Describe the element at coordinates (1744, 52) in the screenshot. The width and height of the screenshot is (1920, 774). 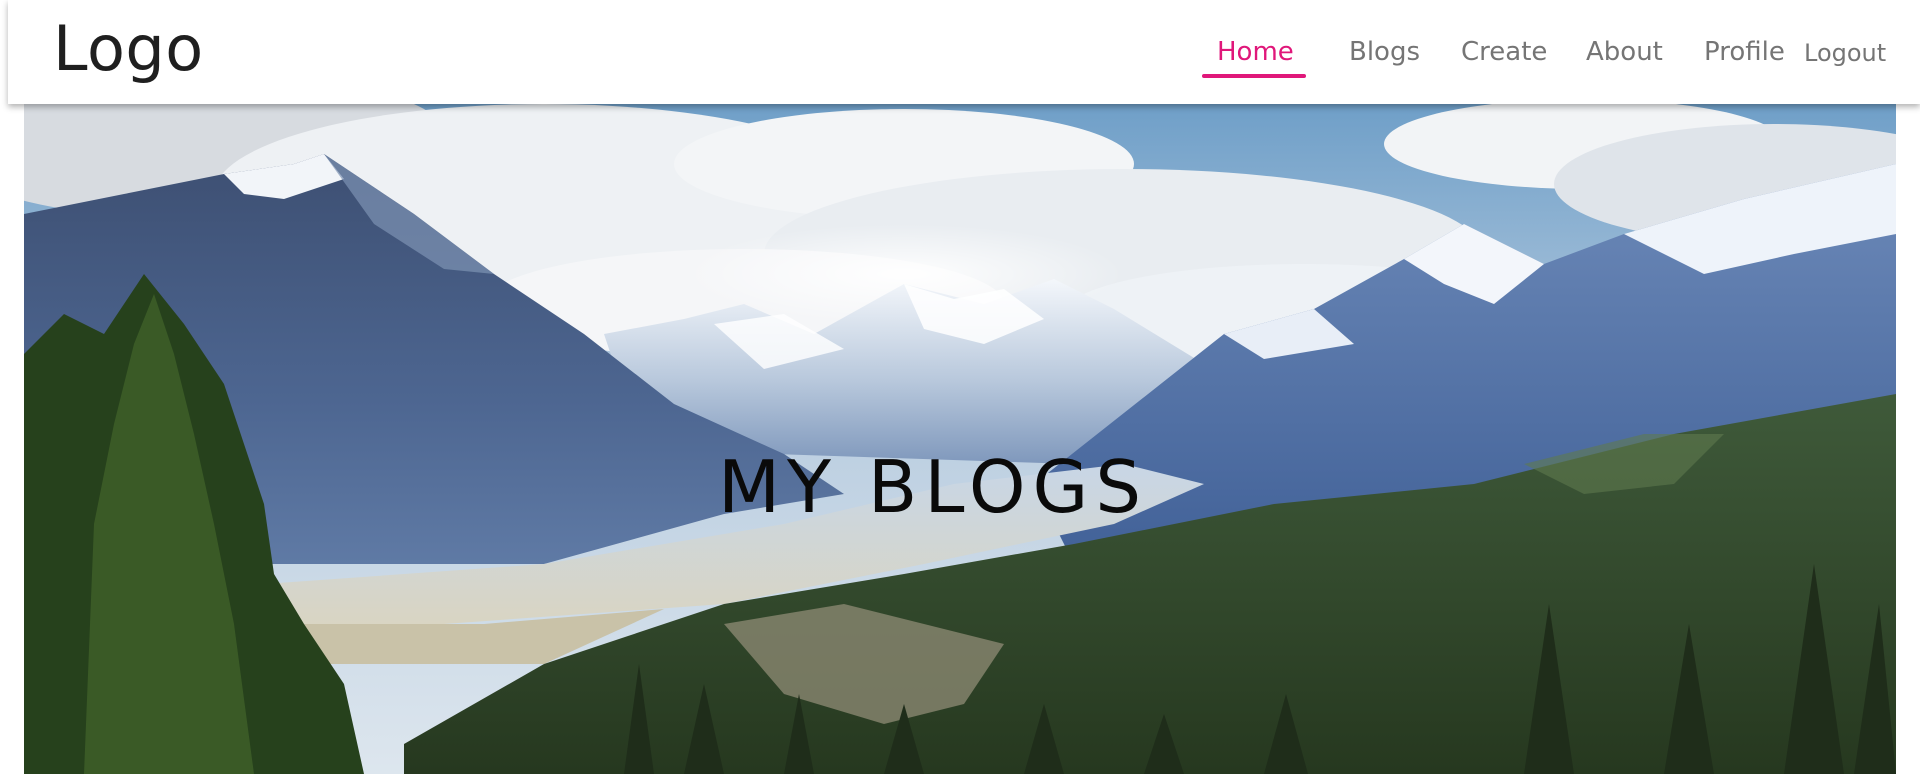
I see `nav-item-profile: Profile` at that location.